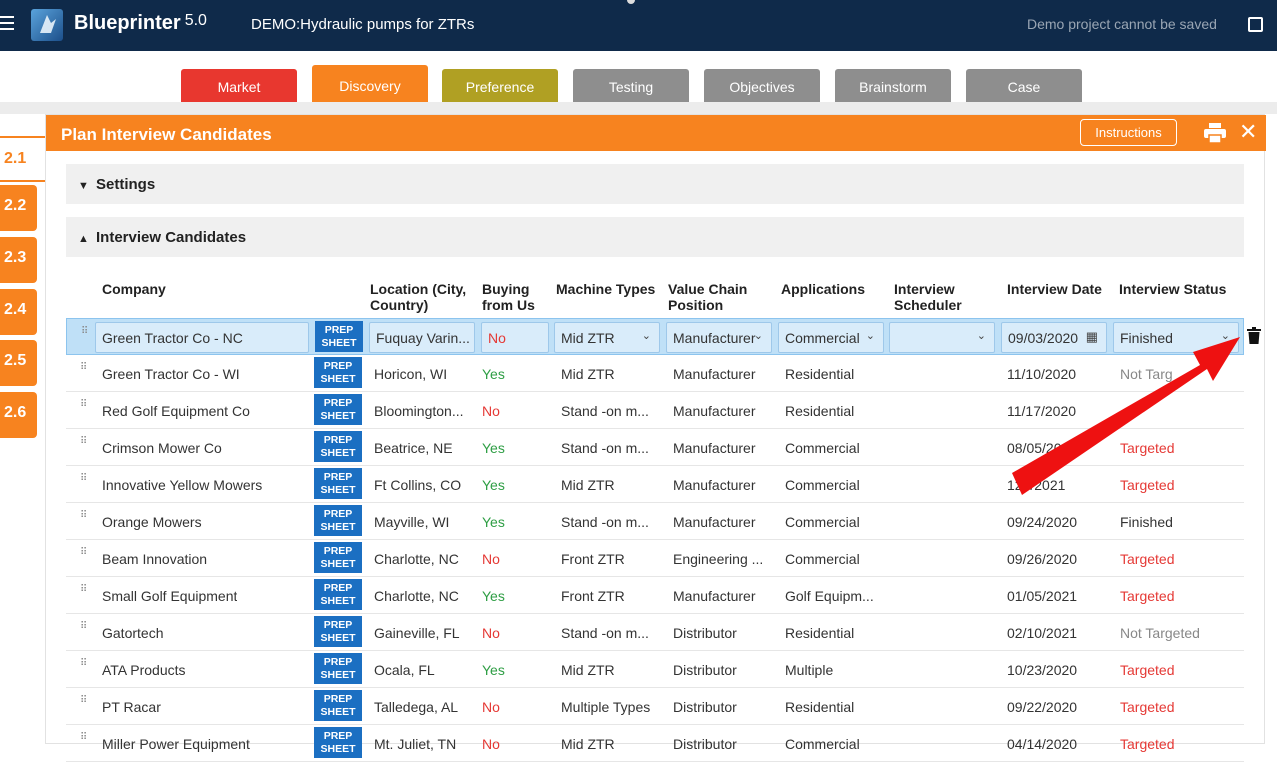  Describe the element at coordinates (655, 237) in the screenshot. I see `candidates-section: ▲ Interview Candidates` at that location.